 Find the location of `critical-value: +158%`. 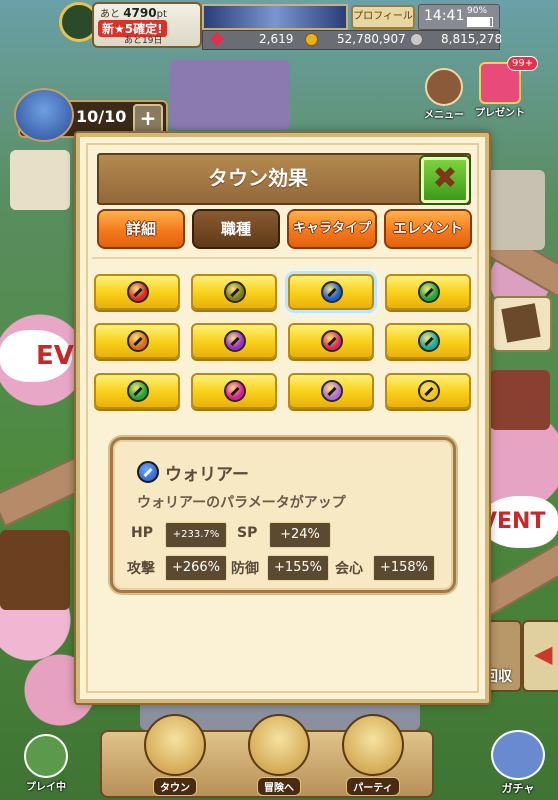

critical-value: +158% is located at coordinates (404, 568).